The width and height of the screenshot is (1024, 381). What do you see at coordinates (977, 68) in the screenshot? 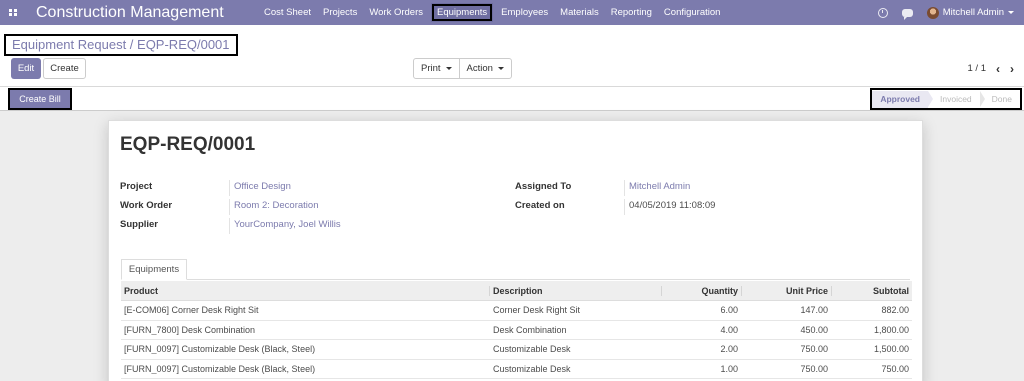
I see `pager-value: 1 / 1` at bounding box center [977, 68].